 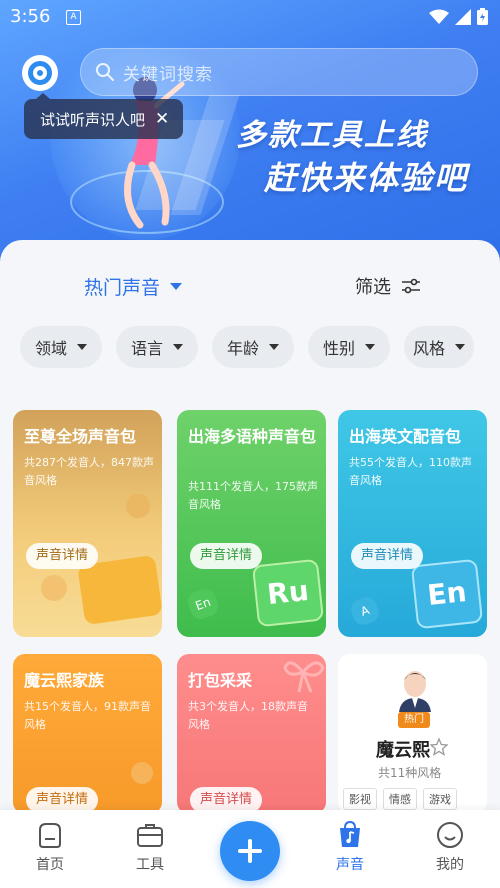 What do you see at coordinates (412, 734) in the screenshot?
I see `voice-actor-card: 热门 魔云熙 共11种风格 影视 情感 游戏` at bounding box center [412, 734].